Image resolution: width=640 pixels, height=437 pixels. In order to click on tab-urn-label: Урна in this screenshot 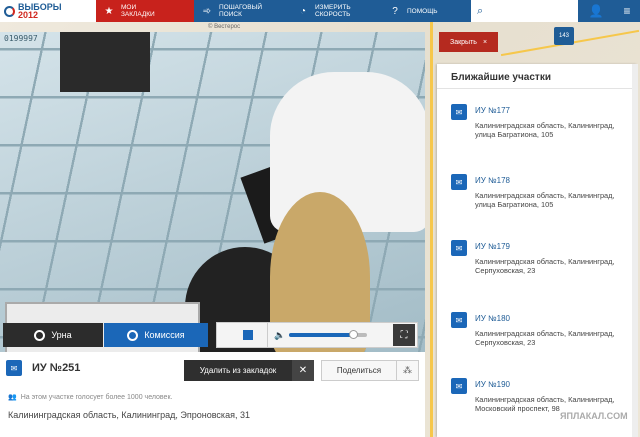, I will do `click(61, 335)`.